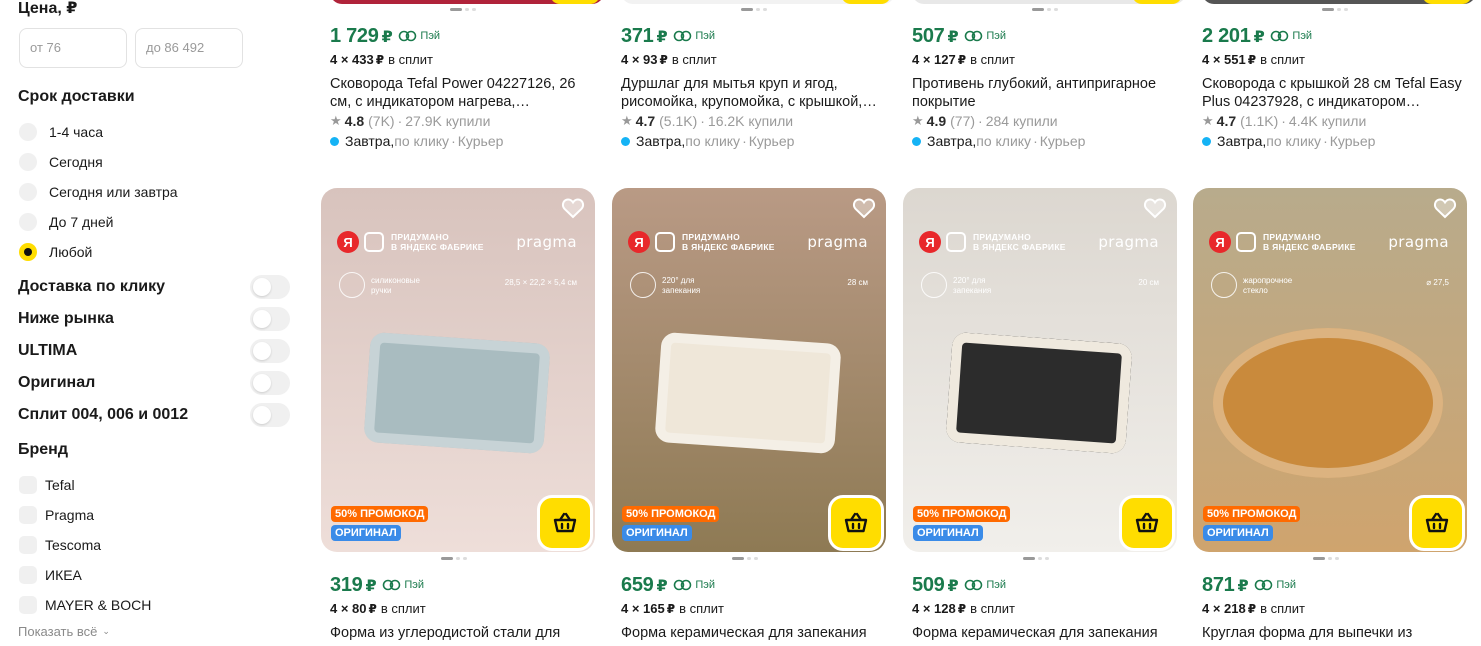 The image size is (1481, 646). I want to click on factory-line-2: В ЯНДЕКС ФАБРИКЕ, so click(437, 247).